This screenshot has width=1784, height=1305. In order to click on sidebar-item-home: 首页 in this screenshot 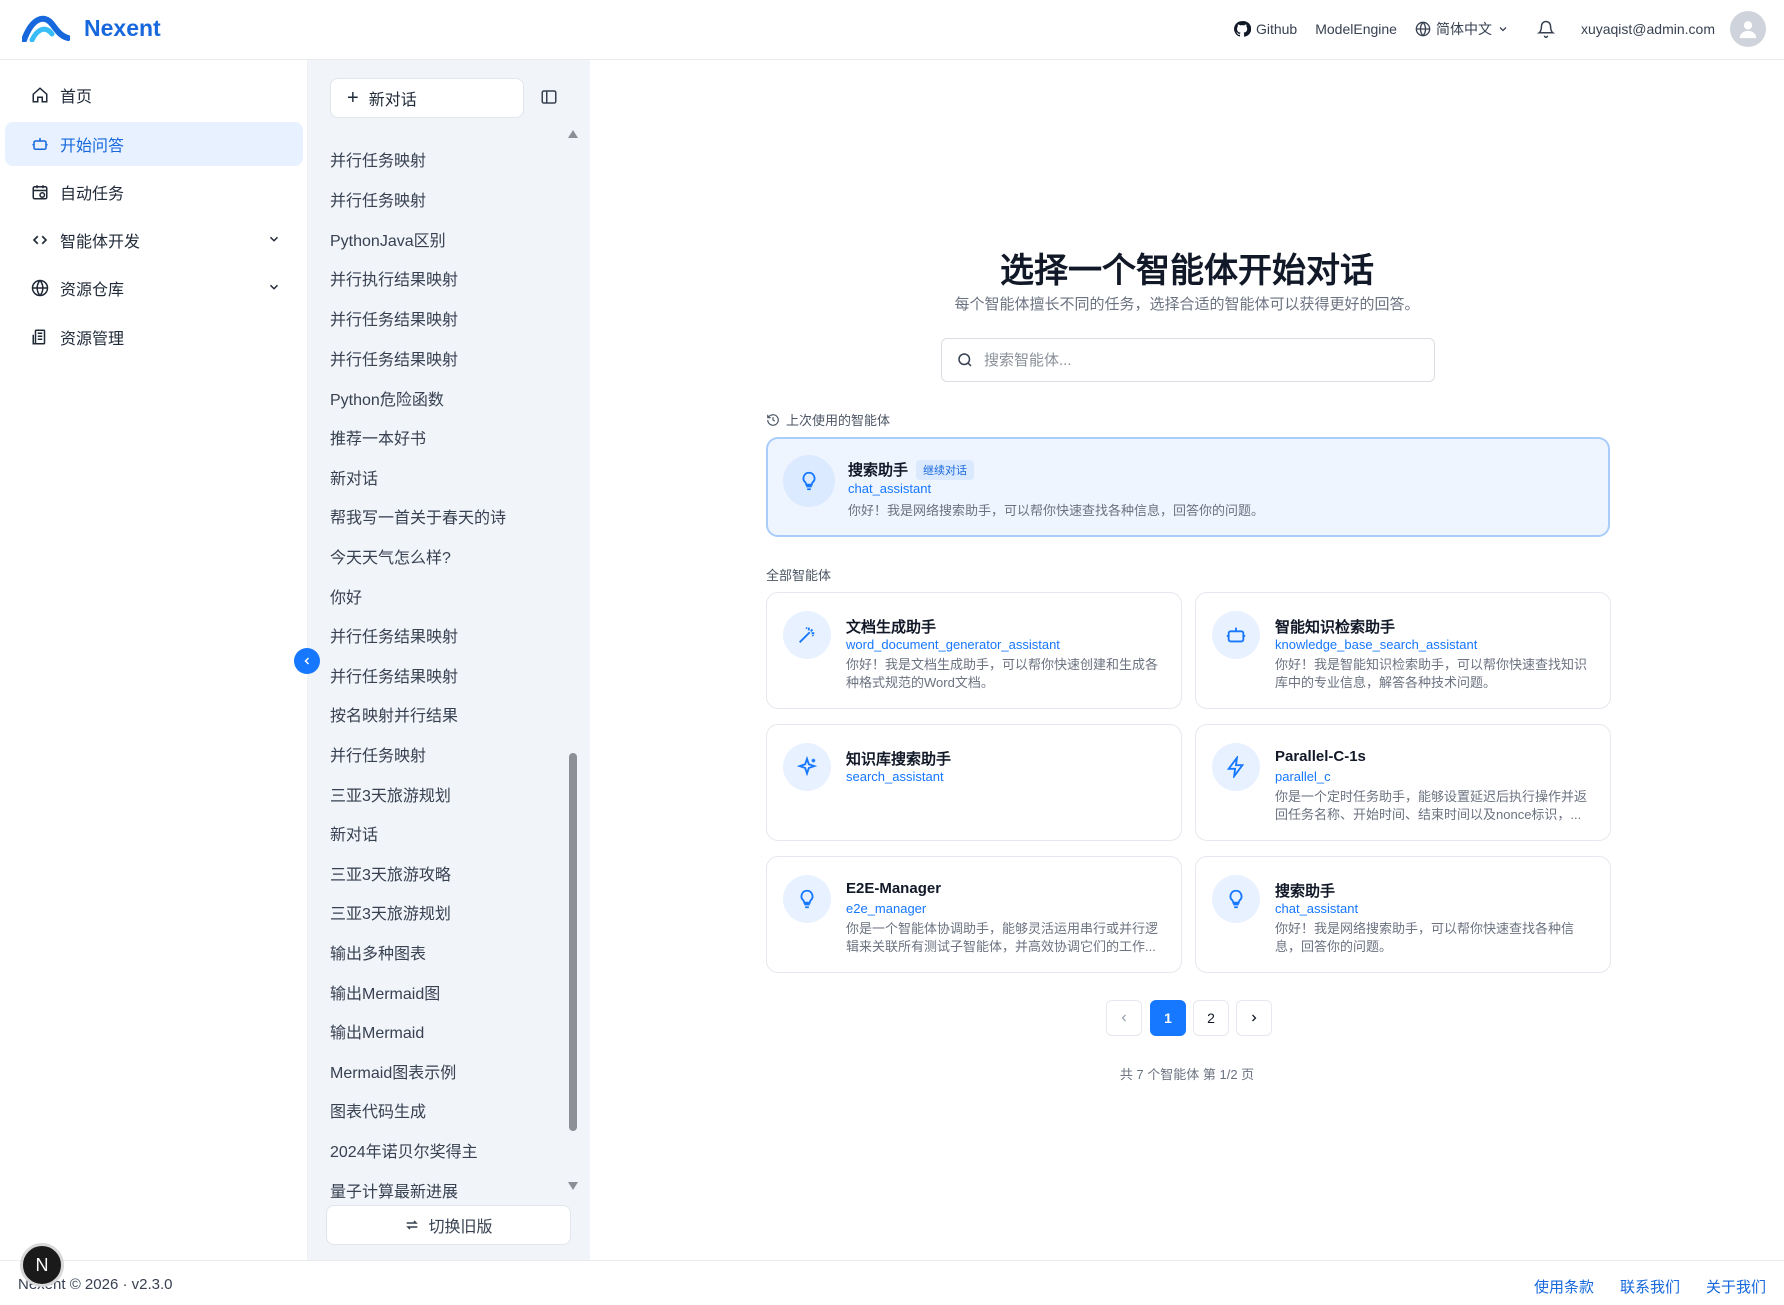, I will do `click(154, 95)`.